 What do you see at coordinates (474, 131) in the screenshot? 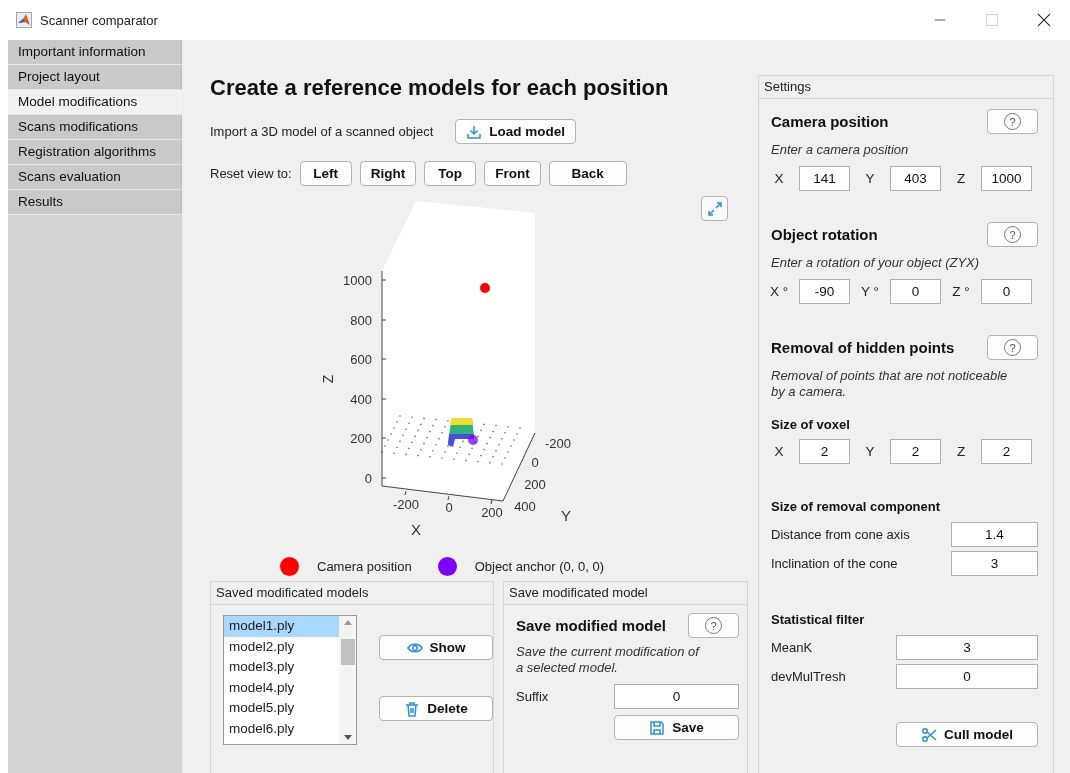
I see `download-icon` at bounding box center [474, 131].